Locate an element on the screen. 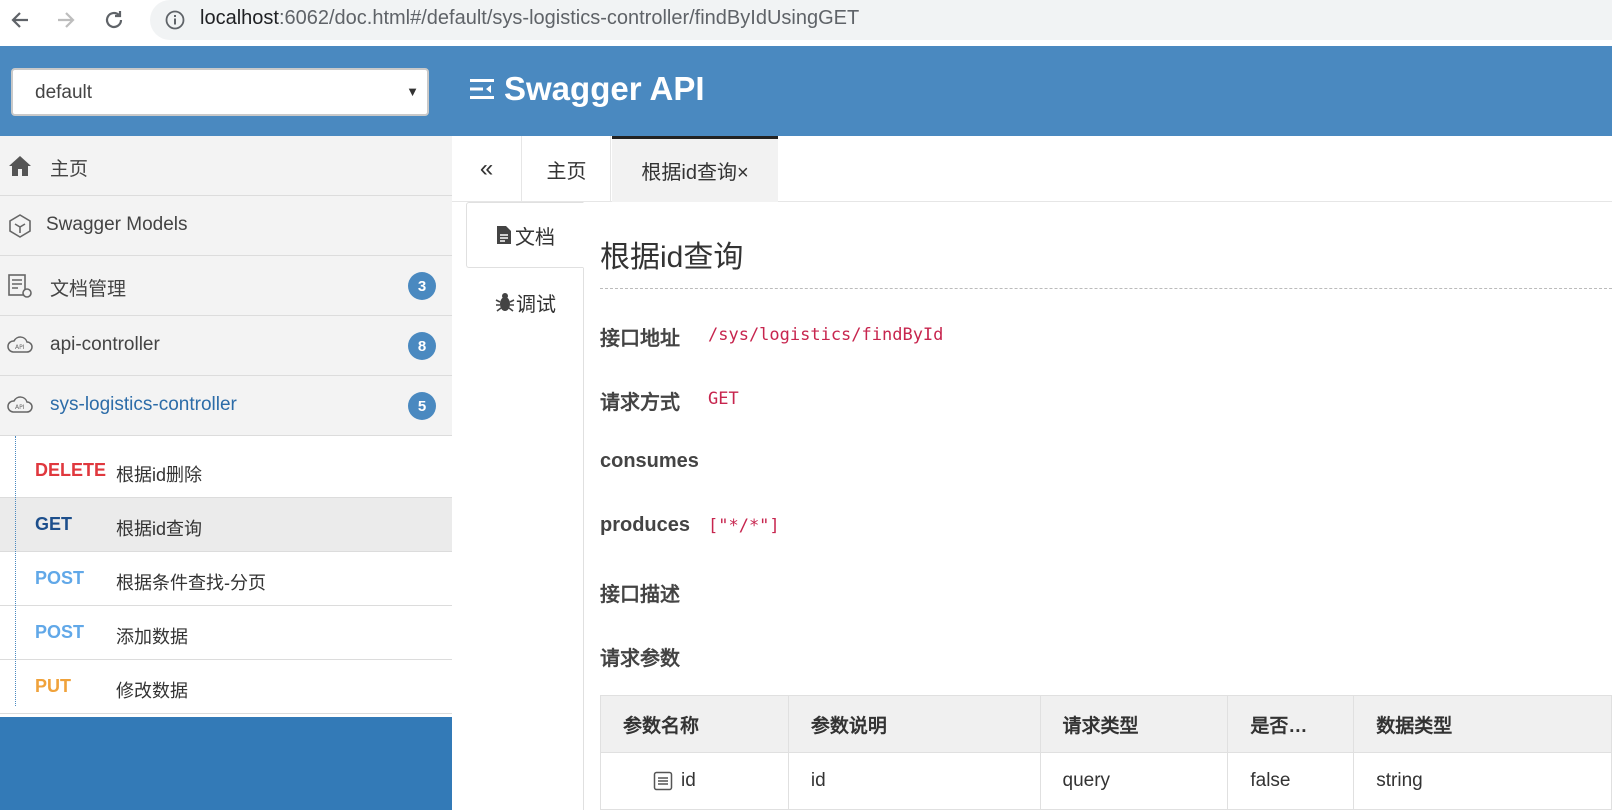  param-name: id is located at coordinates (688, 780).